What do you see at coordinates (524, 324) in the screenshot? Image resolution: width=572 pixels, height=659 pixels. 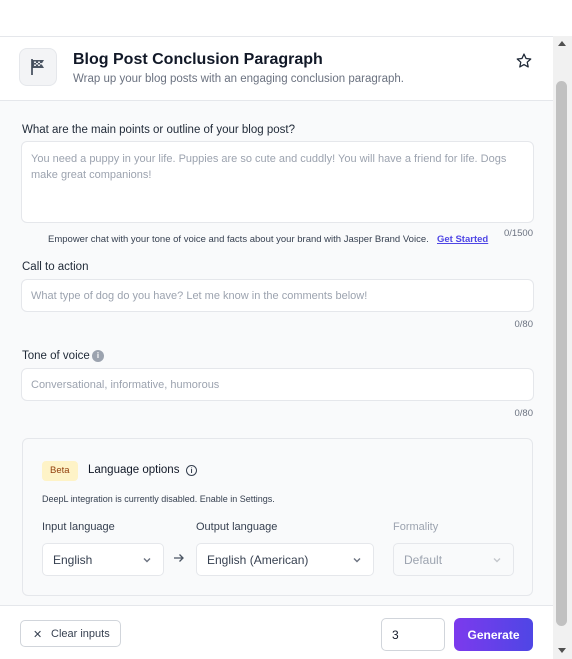 I see `call-to-action-counter: 0/80` at bounding box center [524, 324].